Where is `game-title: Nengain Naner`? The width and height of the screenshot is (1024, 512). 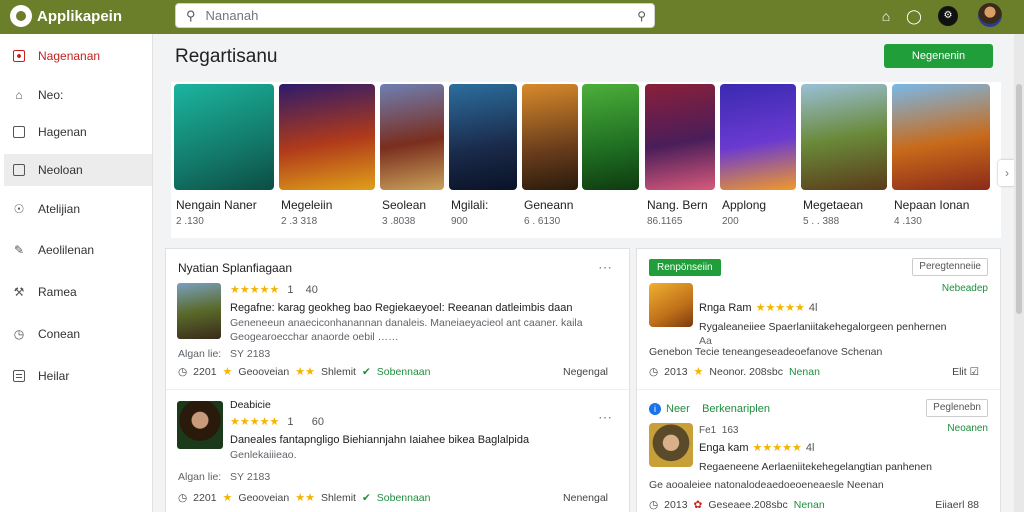 game-title: Nengain Naner is located at coordinates (216, 205).